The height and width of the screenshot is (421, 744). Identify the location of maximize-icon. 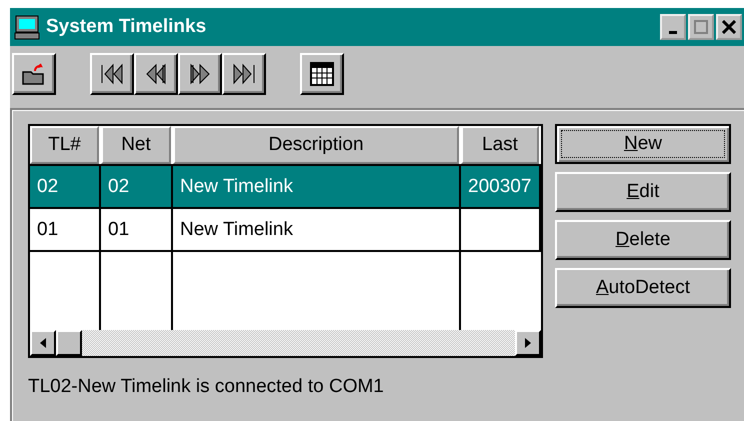
(701, 27).